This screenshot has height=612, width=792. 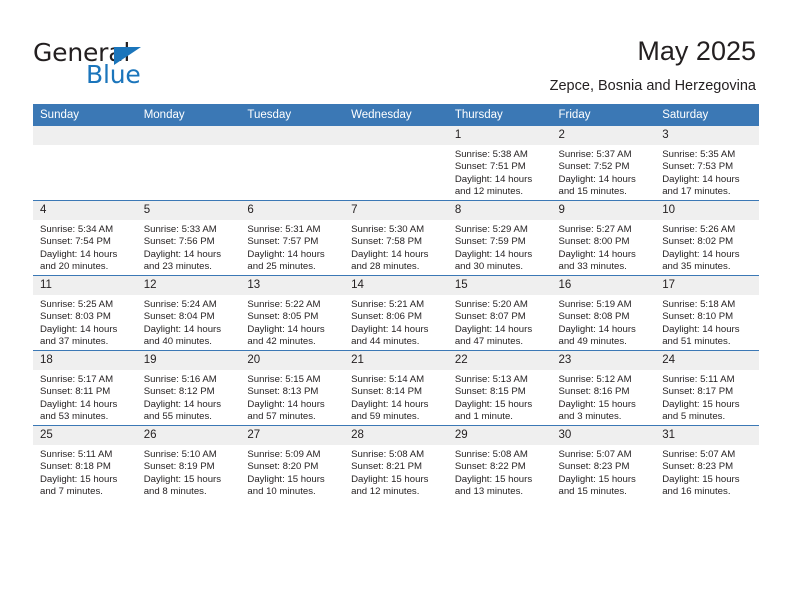 I want to click on daylight-text: Daylight: 15 hours and 13 minutes., so click(x=493, y=485).